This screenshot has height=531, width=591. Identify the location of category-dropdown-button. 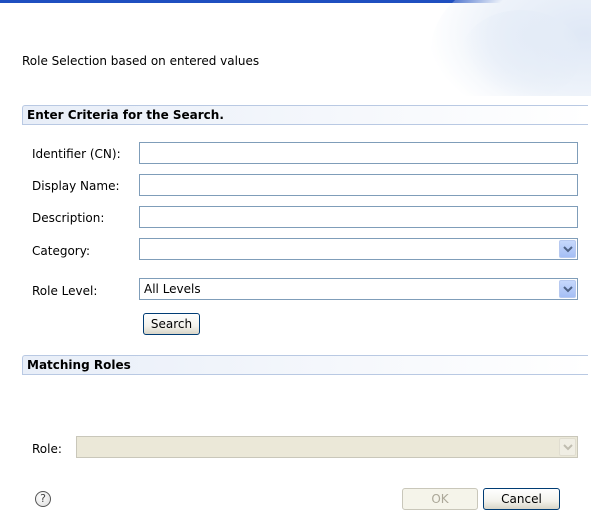
(567, 249).